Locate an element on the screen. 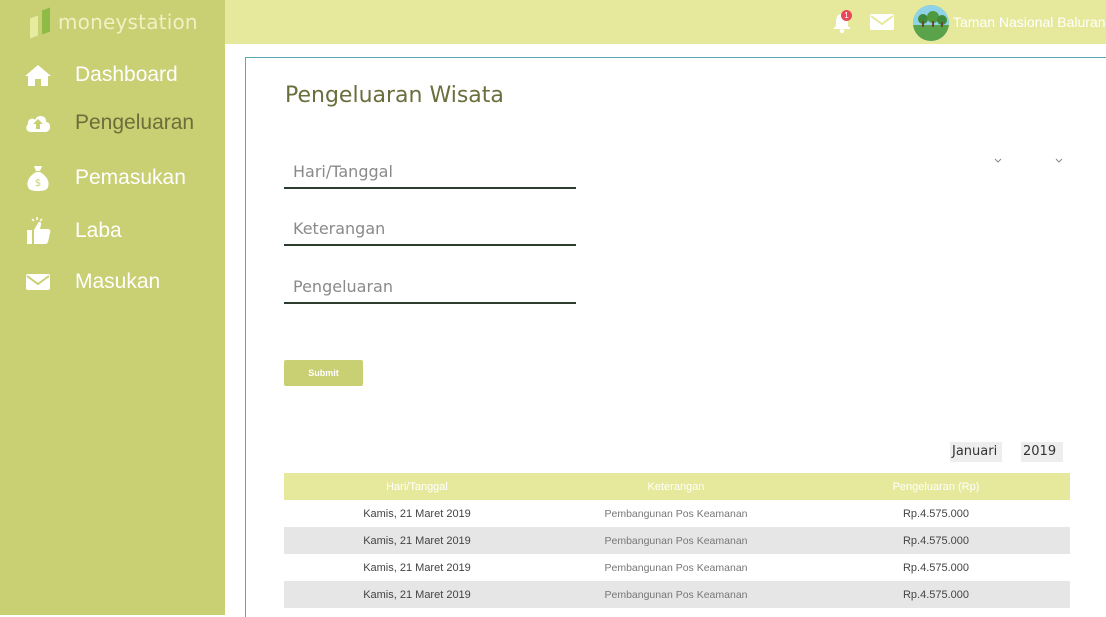  sidebar-item-masukan: Masukan is located at coordinates (112, 282).